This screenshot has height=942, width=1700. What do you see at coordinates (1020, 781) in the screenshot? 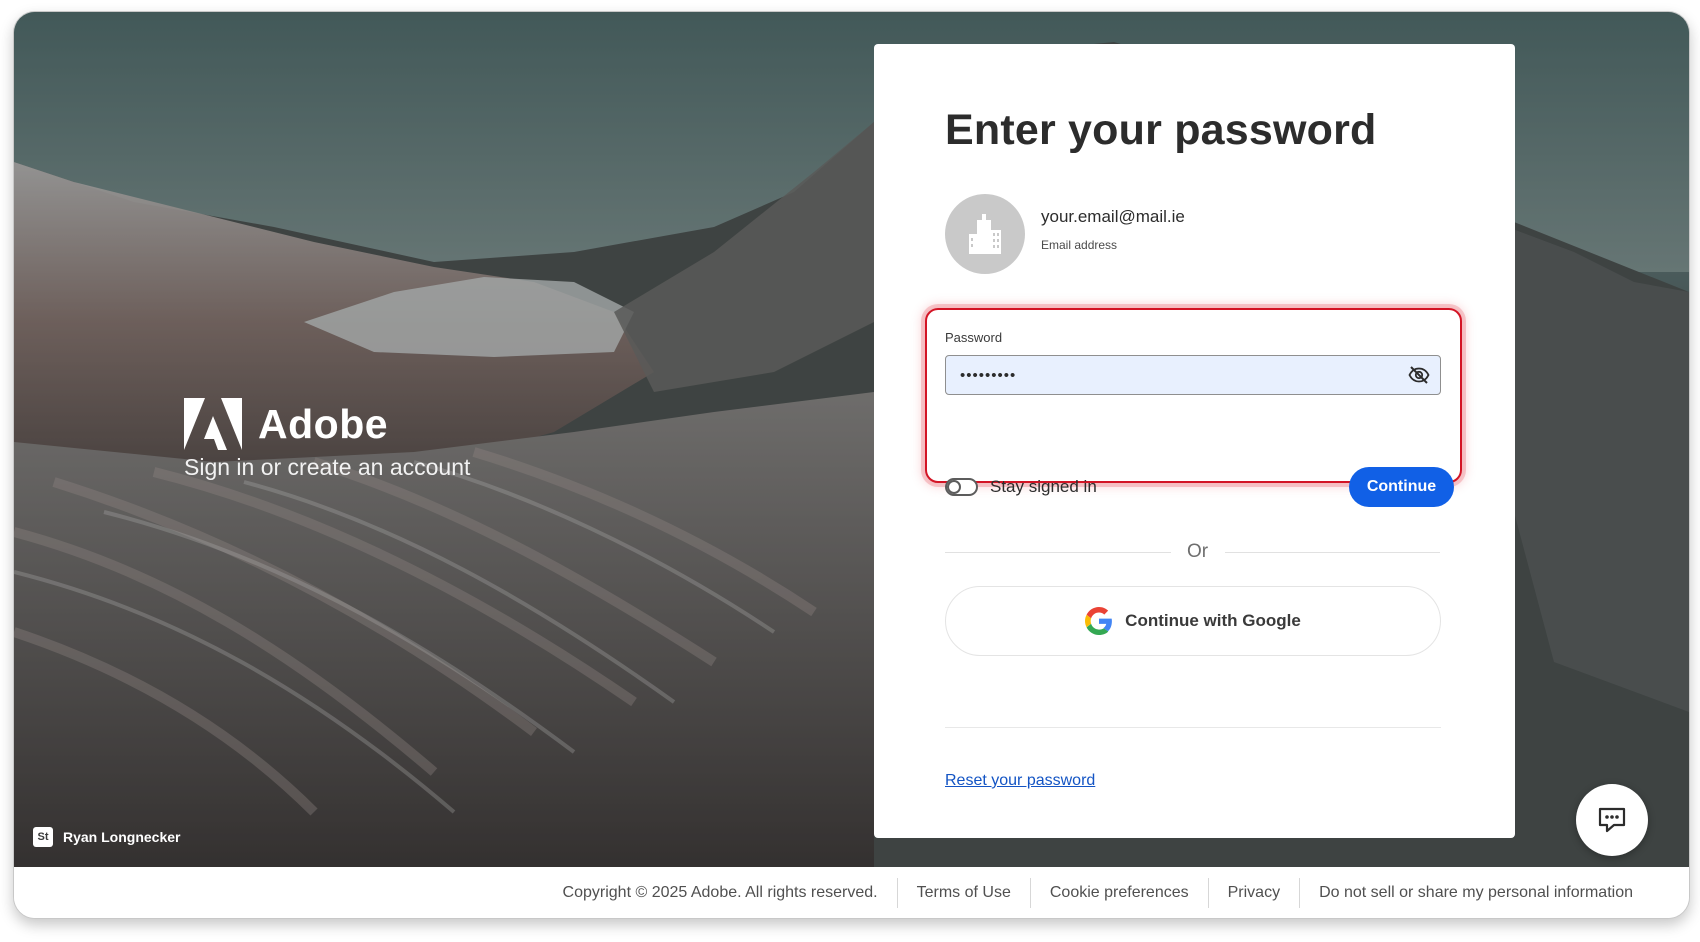
I see `reset-password-link: Reset your password` at bounding box center [1020, 781].